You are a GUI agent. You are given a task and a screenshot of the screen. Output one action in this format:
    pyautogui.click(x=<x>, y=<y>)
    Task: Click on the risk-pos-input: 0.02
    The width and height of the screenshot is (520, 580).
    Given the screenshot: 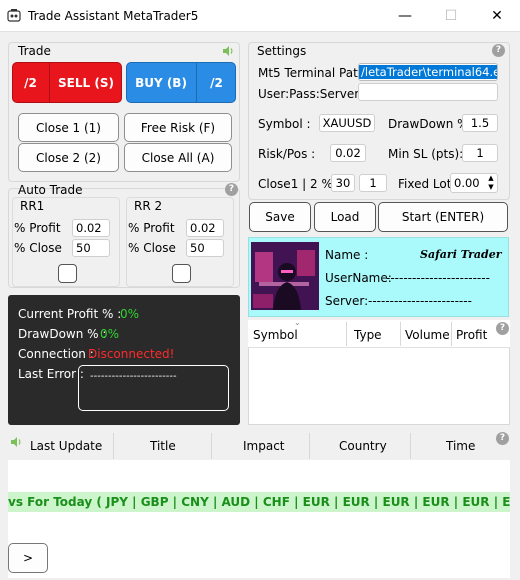 What is the action you would take?
    pyautogui.click(x=348, y=153)
    